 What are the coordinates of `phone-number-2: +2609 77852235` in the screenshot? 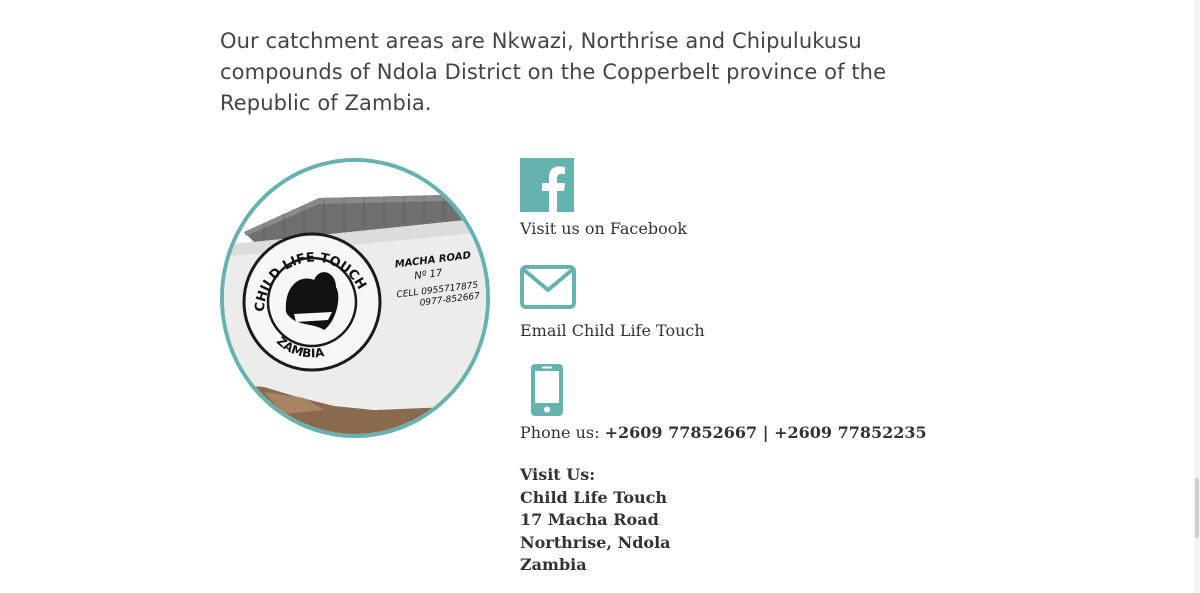 It's located at (850, 432).